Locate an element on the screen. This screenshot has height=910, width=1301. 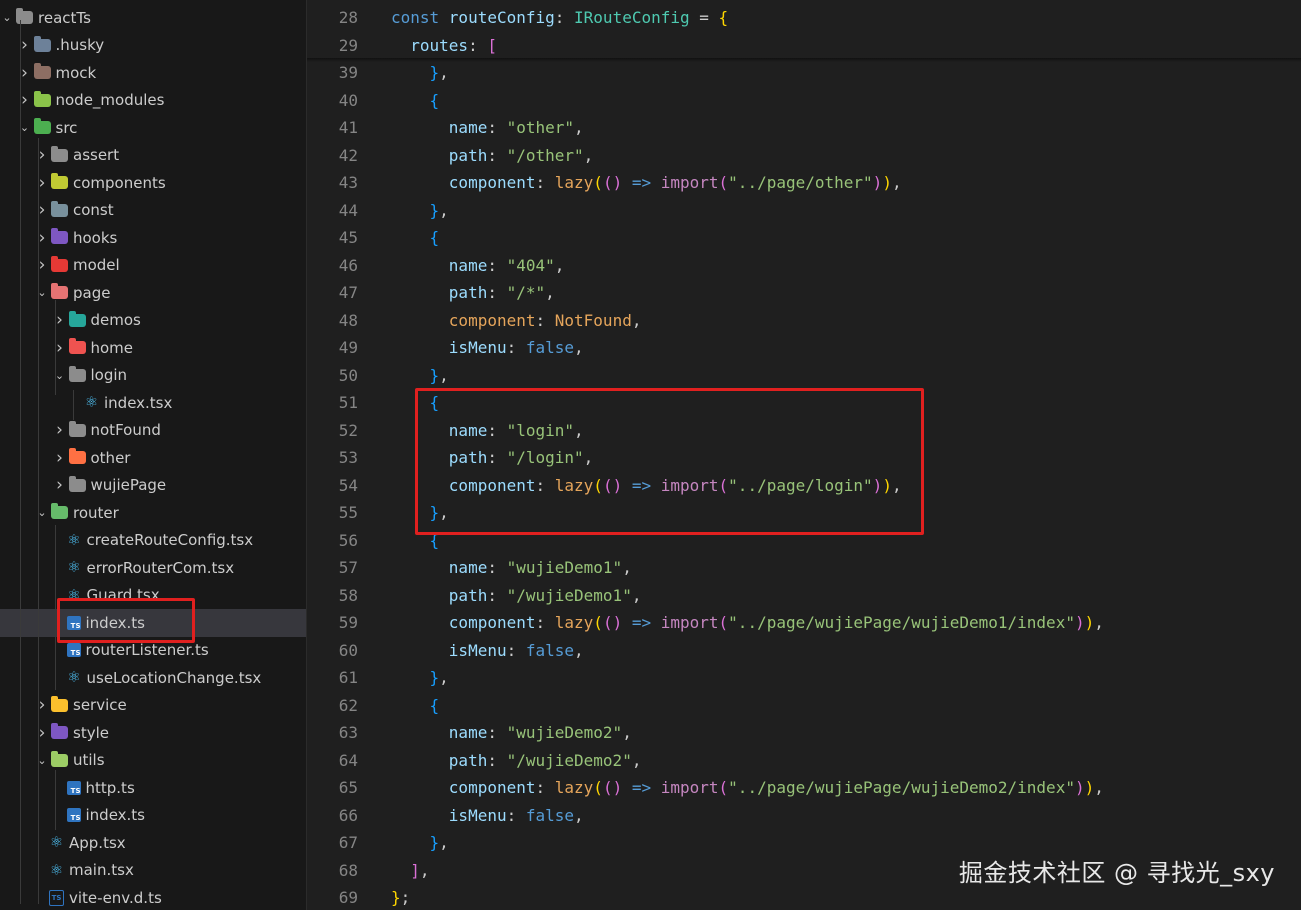
tree-item-label: mock is located at coordinates (76, 72).